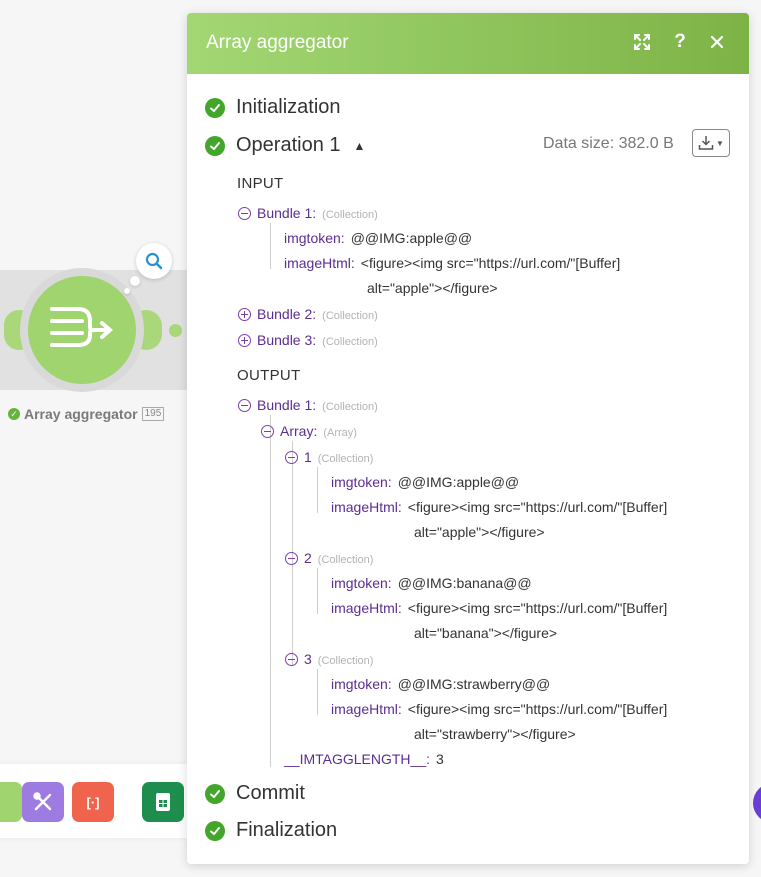  I want to click on data-size: Data size: 382.0 B, so click(608, 143).